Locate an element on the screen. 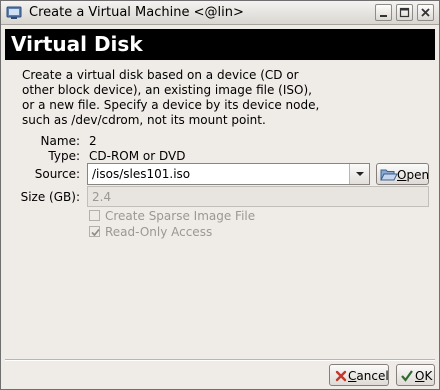 The image size is (440, 390). minimize-button is located at coordinates (383, 12).